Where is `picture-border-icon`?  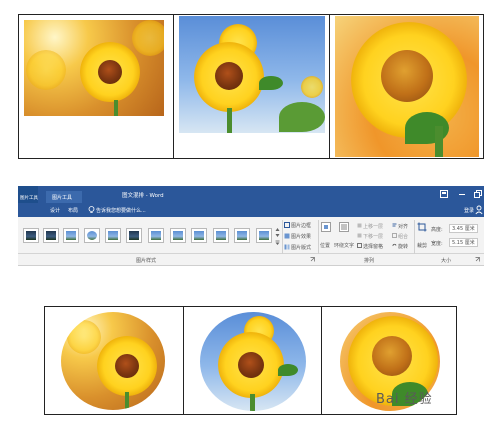
picture-border-icon is located at coordinates (287, 225).